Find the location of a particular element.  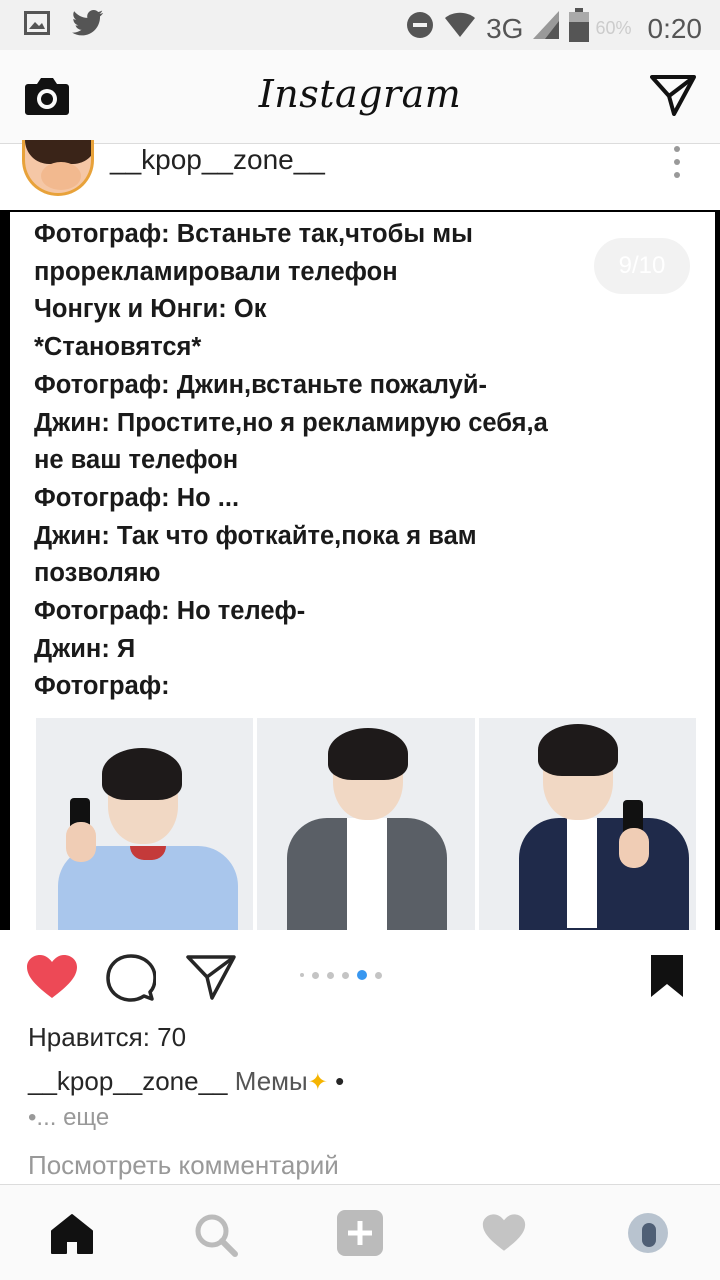

user-avatar is located at coordinates (58, 168).